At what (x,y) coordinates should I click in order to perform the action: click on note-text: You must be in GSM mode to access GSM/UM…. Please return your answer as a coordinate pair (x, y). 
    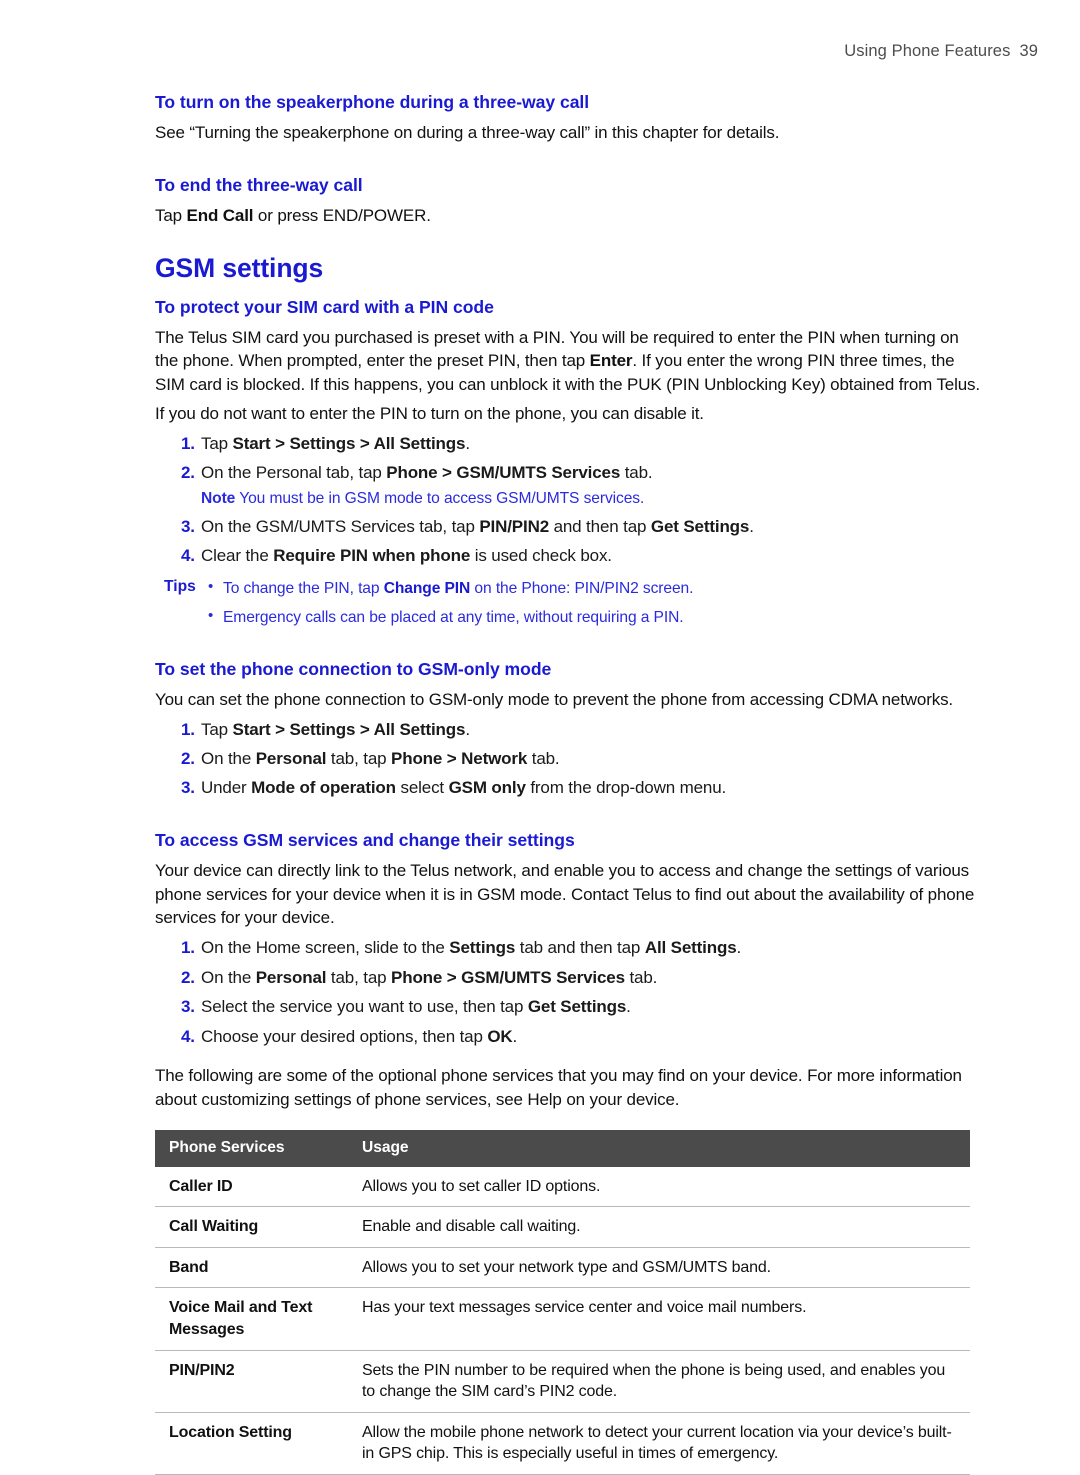
    Looking at the image, I should click on (442, 498).